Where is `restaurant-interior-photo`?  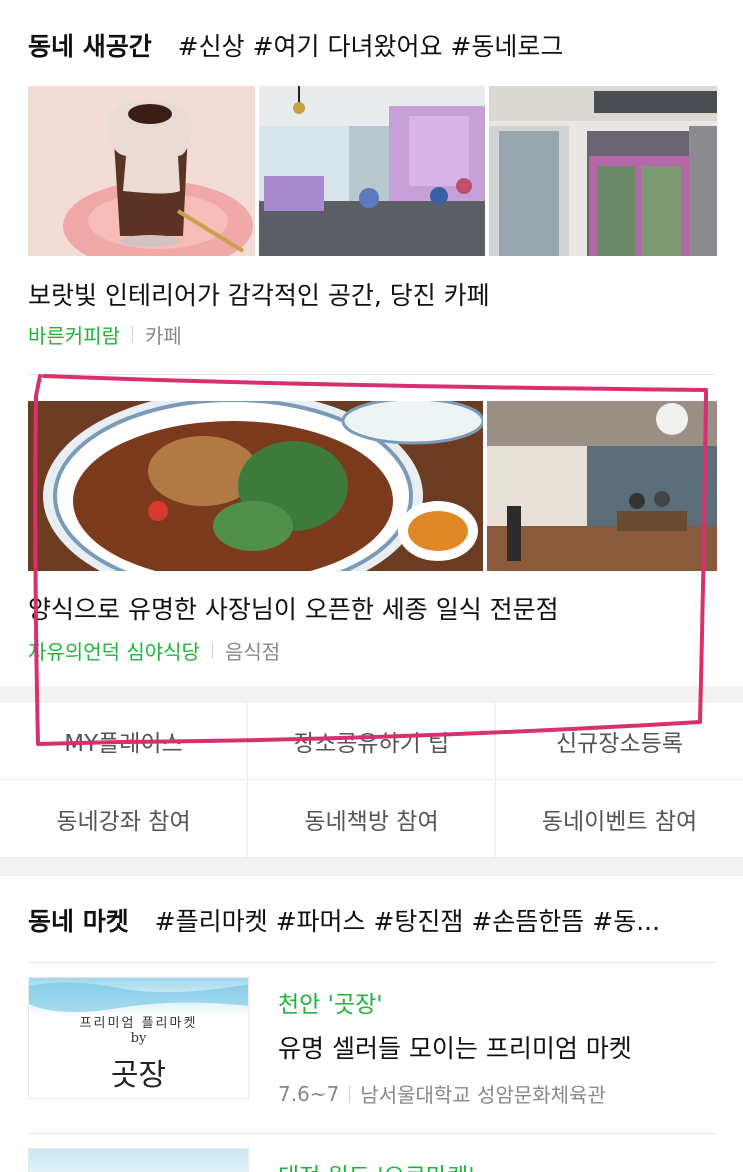
restaurant-interior-photo is located at coordinates (602, 486).